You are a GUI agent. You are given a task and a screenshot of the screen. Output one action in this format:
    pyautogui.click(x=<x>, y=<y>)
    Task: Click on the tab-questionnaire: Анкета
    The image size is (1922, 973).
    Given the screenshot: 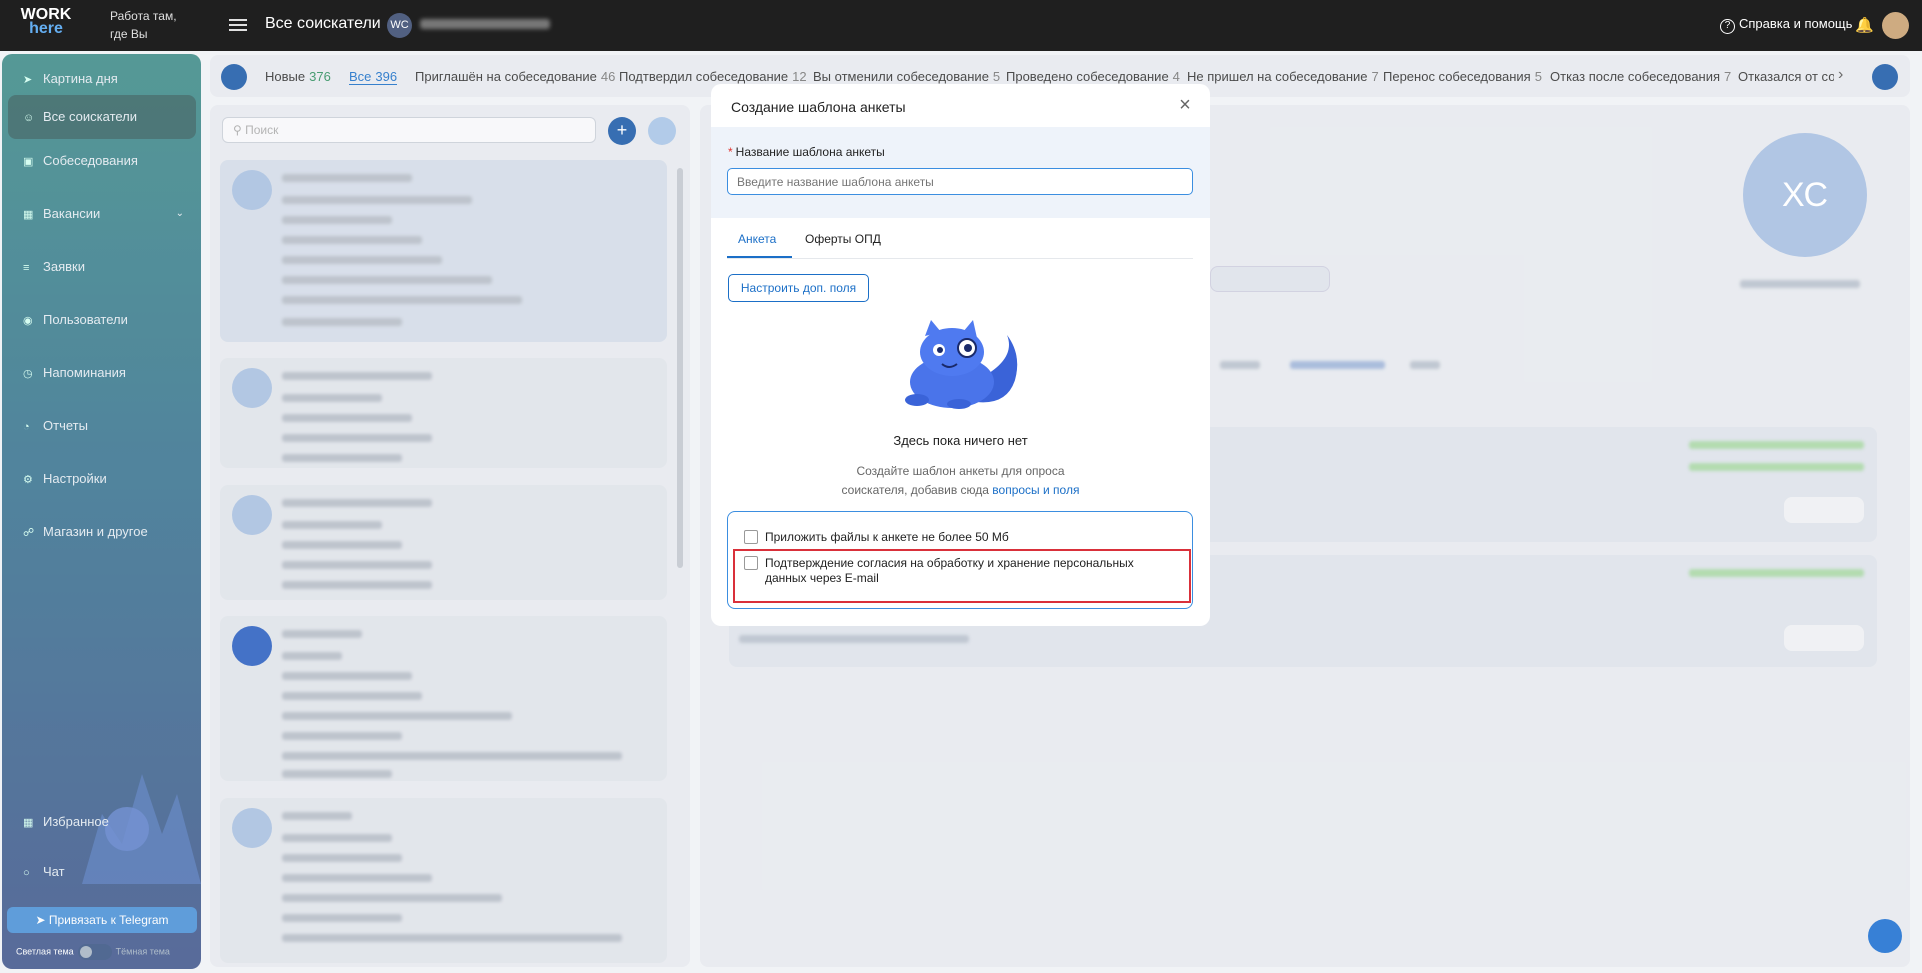 What is the action you would take?
    pyautogui.click(x=757, y=239)
    